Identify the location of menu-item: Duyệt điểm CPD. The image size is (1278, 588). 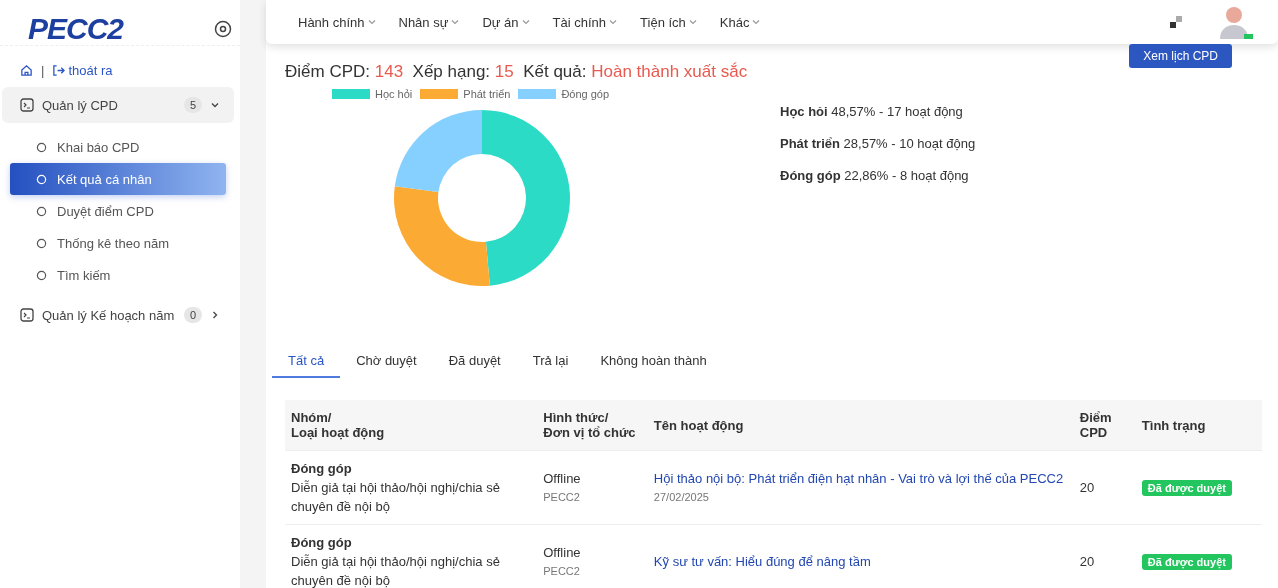
(118, 211).